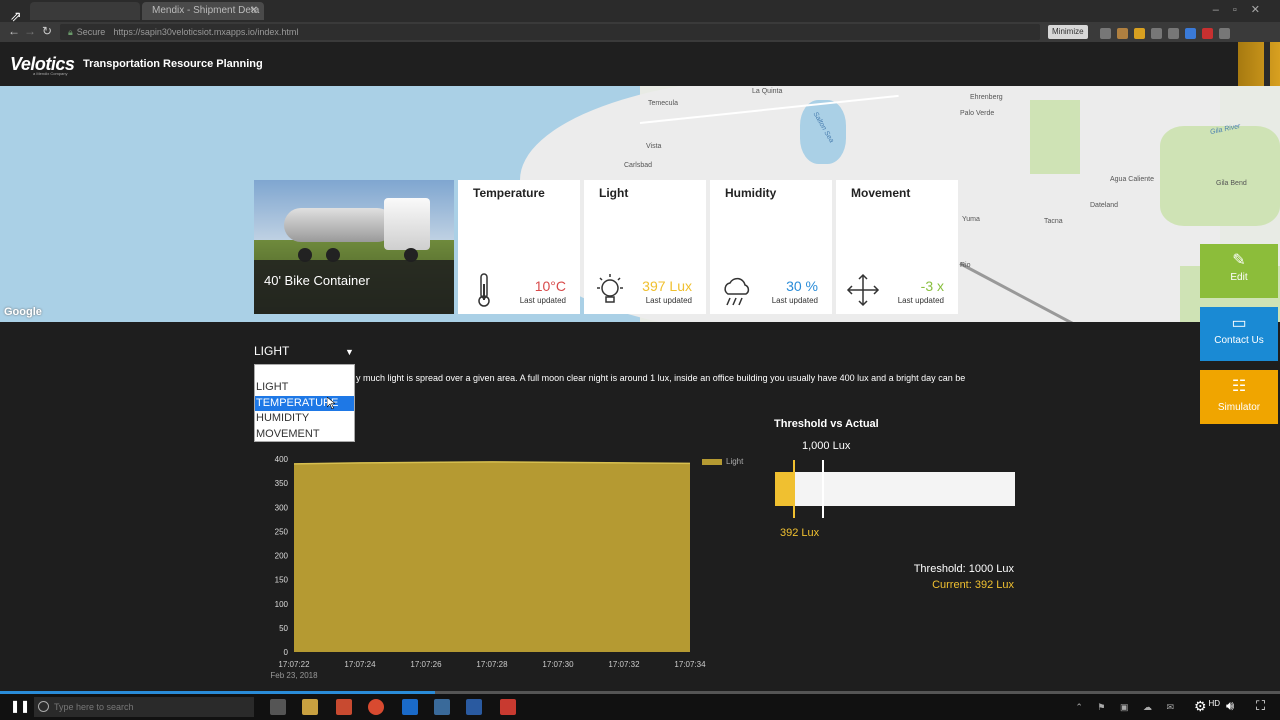 The height and width of the screenshot is (720, 1280). What do you see at coordinates (286, 652) in the screenshot?
I see `y-tick-label: 0` at bounding box center [286, 652].